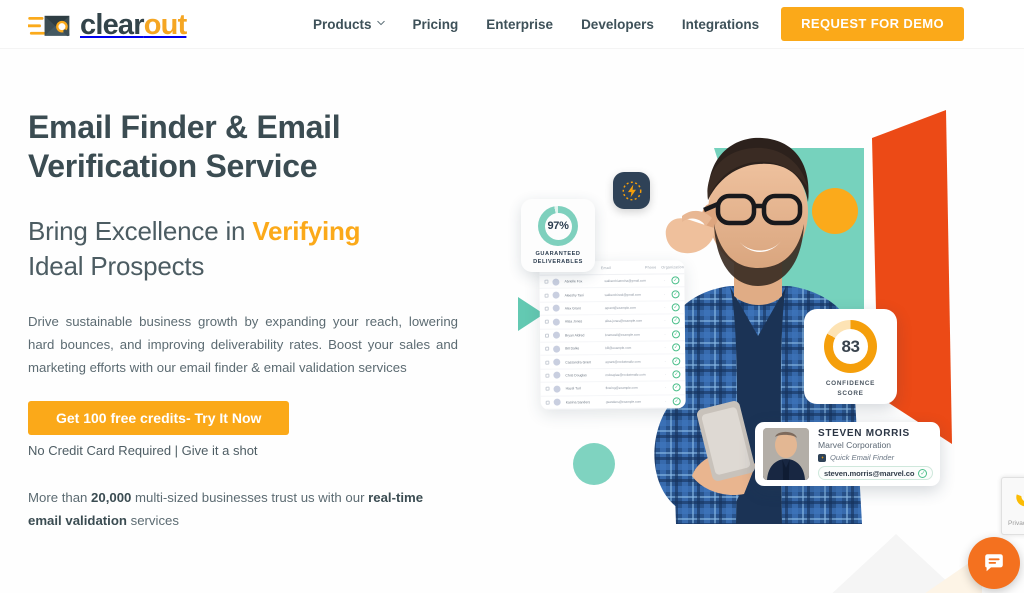  What do you see at coordinates (519, 24) in the screenshot?
I see `nav-item-enterprise: Enterprise` at bounding box center [519, 24].